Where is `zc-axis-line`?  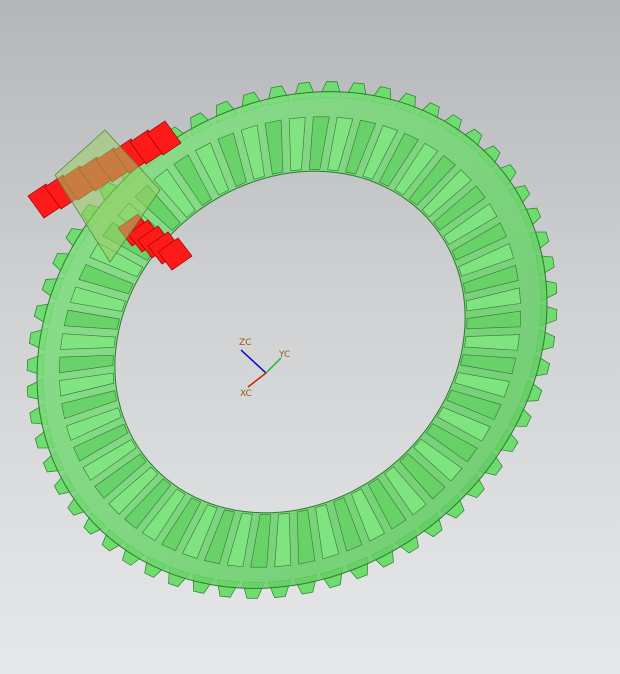 zc-axis-line is located at coordinates (253, 361).